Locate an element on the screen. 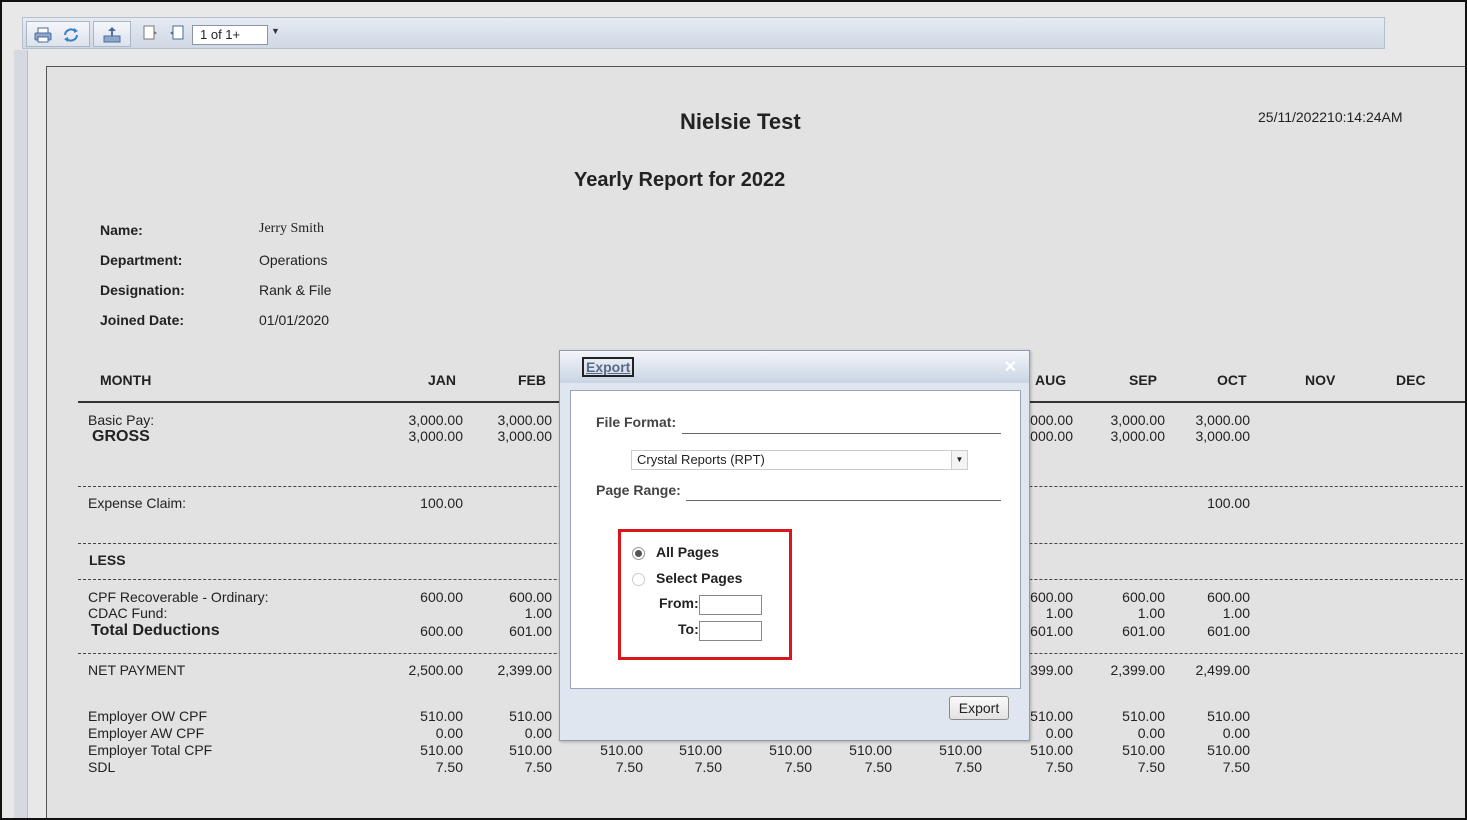  info-label-joined: Joined Date: is located at coordinates (142, 320).